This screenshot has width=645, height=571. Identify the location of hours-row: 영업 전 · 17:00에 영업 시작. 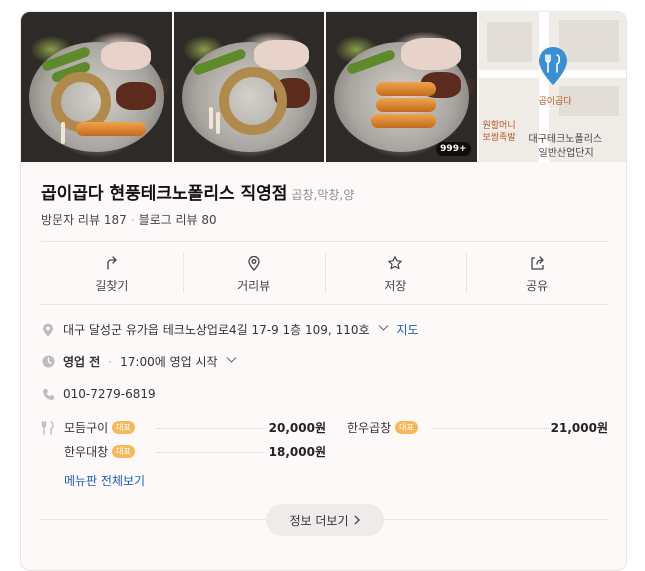
(139, 361).